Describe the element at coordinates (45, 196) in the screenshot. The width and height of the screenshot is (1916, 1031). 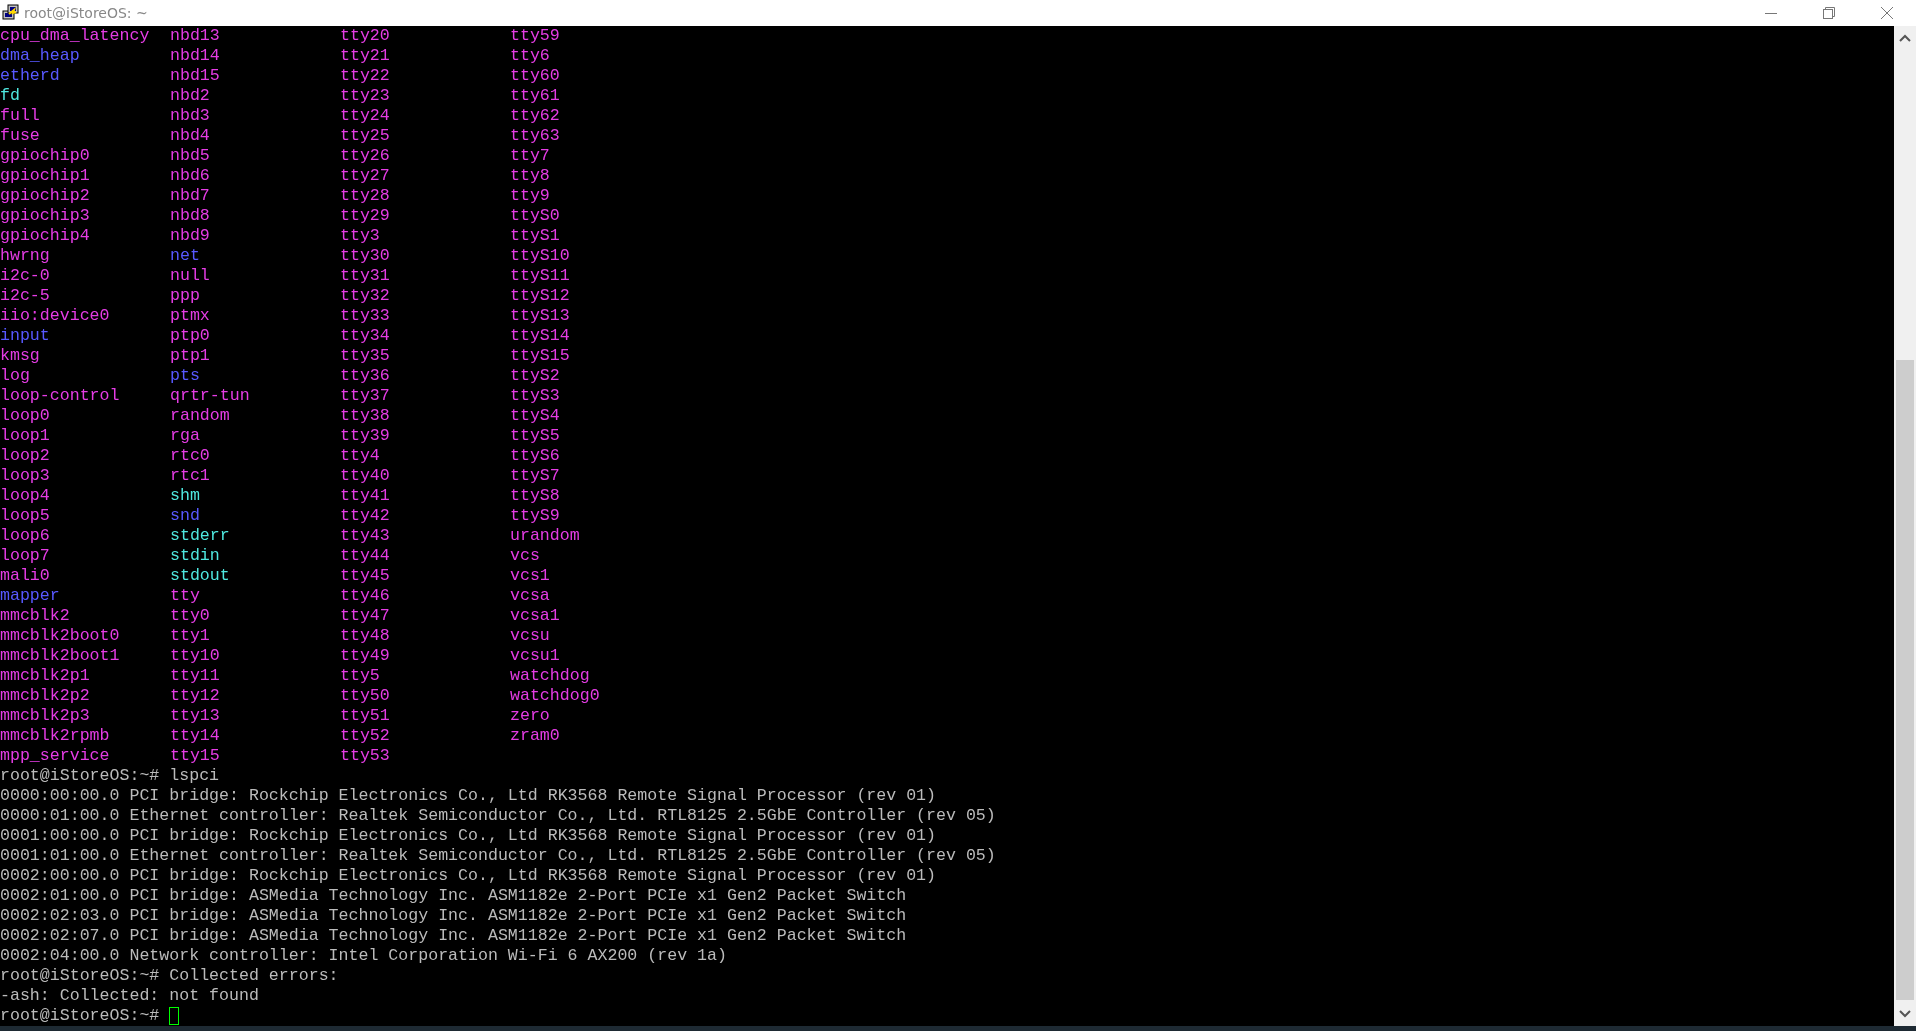
I see `file-name: gpiochip2` at that location.